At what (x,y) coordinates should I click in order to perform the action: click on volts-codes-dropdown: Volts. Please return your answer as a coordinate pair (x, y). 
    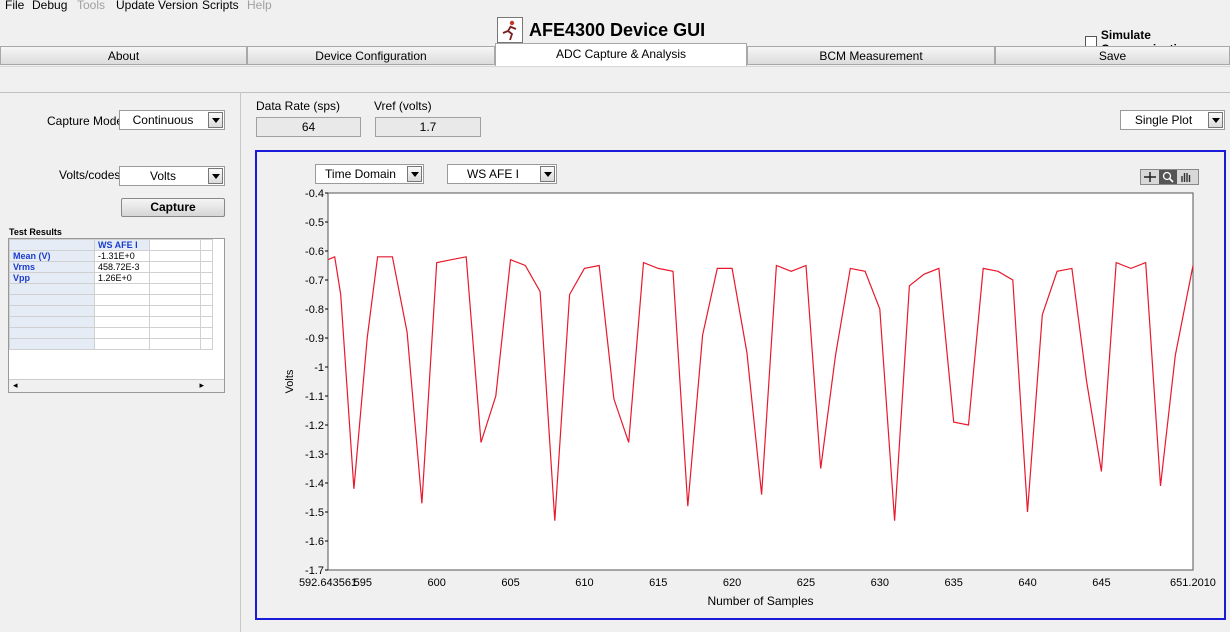
    Looking at the image, I should click on (172, 176).